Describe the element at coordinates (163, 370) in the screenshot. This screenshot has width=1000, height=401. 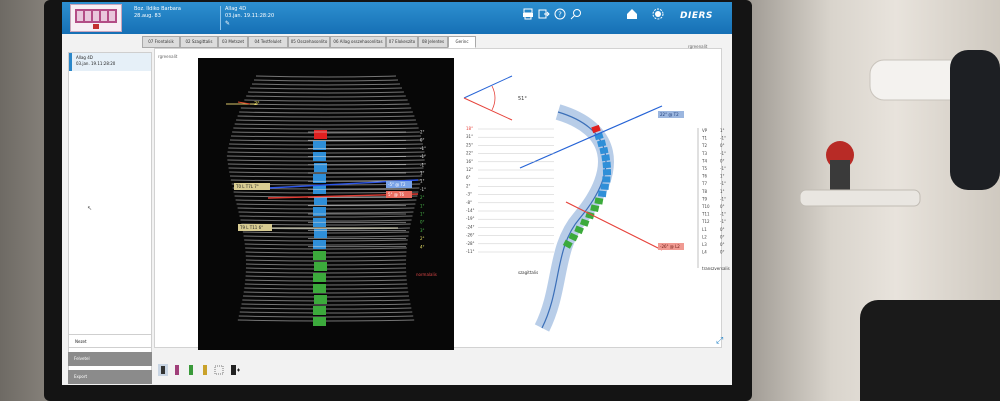
I see `body-front-icon` at that location.